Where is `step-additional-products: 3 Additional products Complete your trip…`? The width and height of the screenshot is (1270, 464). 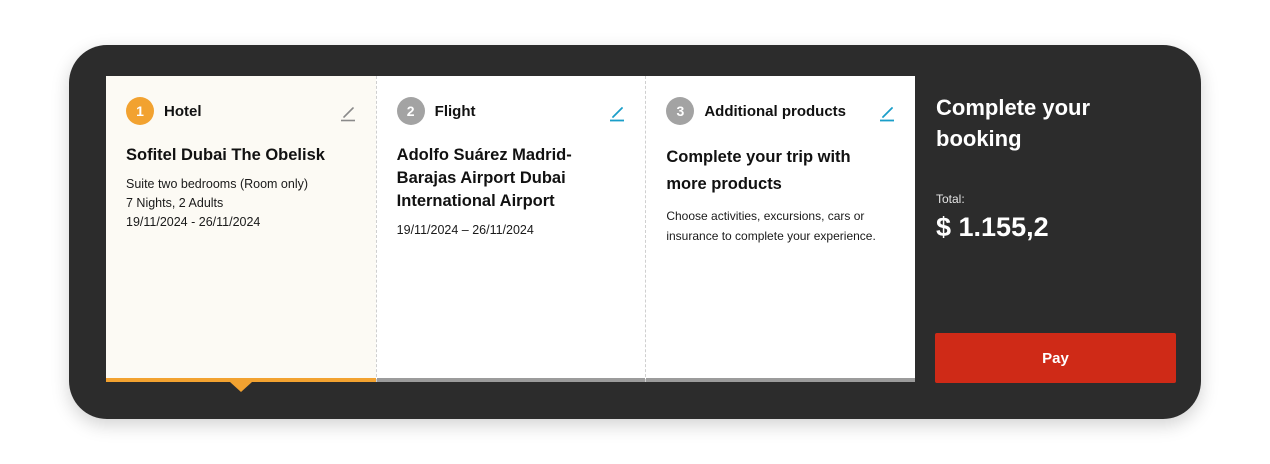 step-additional-products: 3 Additional products Complete your trip… is located at coordinates (780, 229).